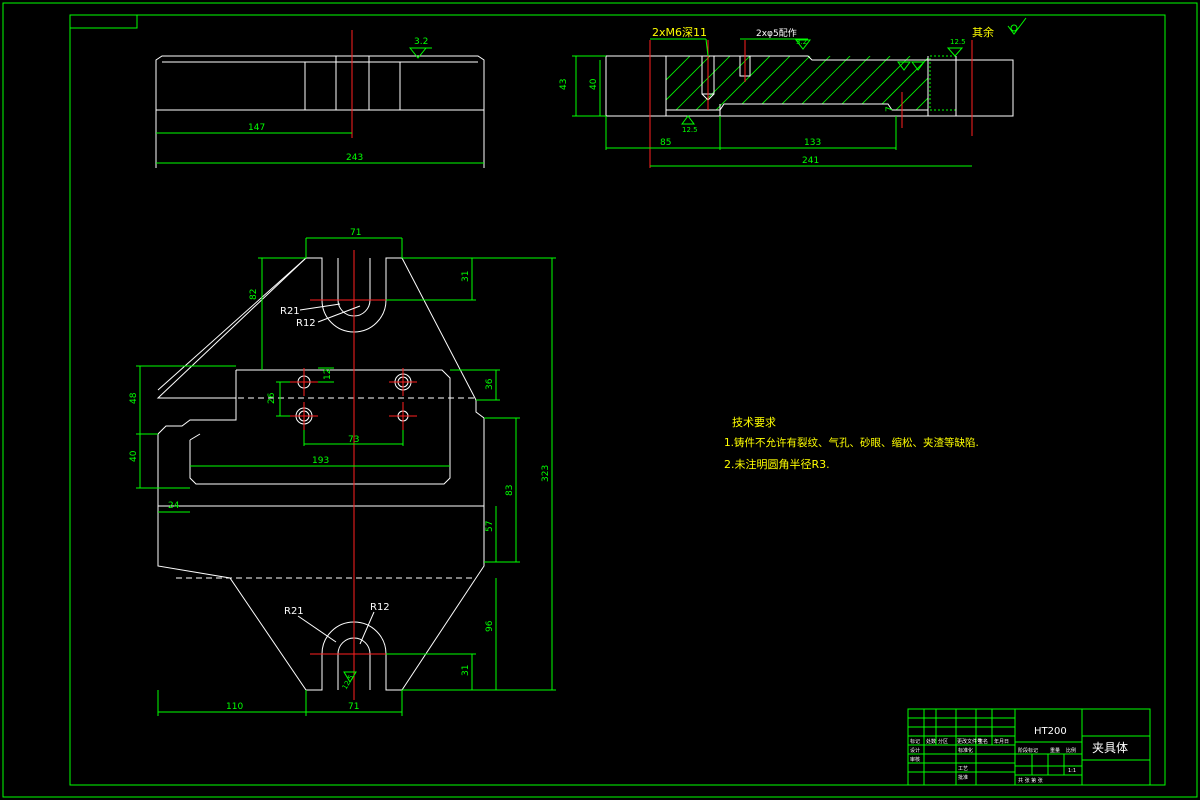 The width and height of the screenshot is (1200, 800). What do you see at coordinates (490, 384) in the screenshot?
I see `dim-36: 36` at bounding box center [490, 384].